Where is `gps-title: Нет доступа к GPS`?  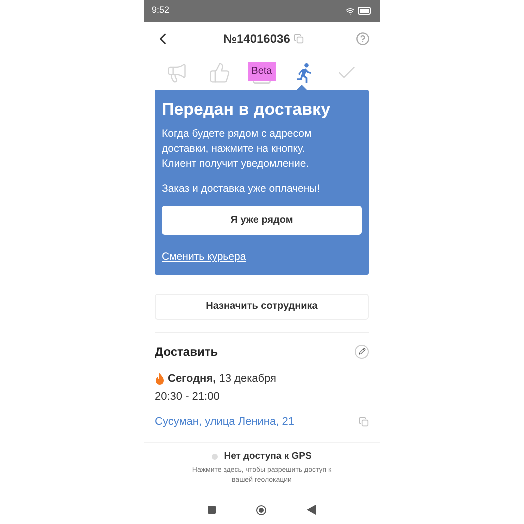
gps-title: Нет доступа к GPS is located at coordinates (268, 457).